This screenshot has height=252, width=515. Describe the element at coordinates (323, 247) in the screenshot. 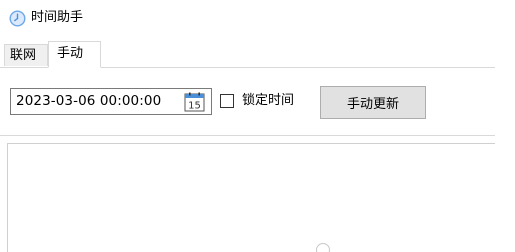

I see `loading-spinner-icon` at that location.